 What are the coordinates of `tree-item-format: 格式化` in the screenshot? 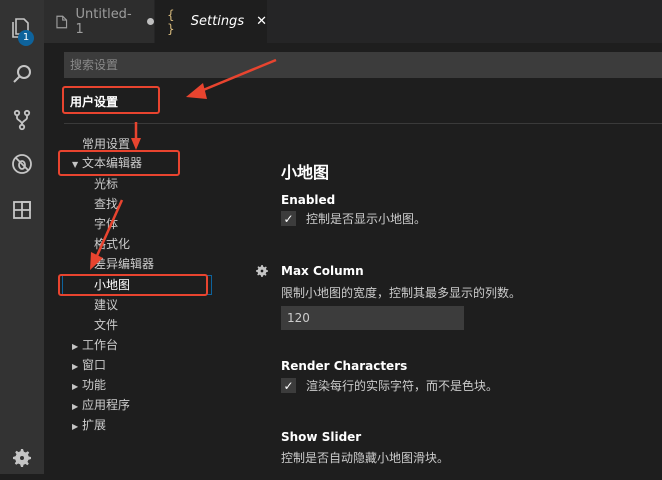 It's located at (112, 243).